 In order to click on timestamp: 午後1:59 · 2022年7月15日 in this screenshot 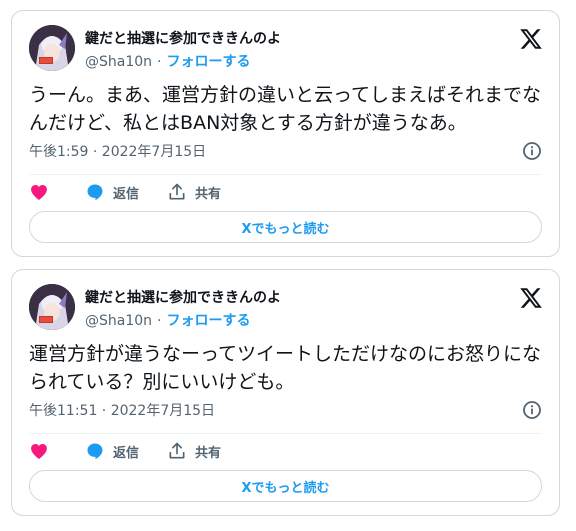, I will do `click(117, 151)`.